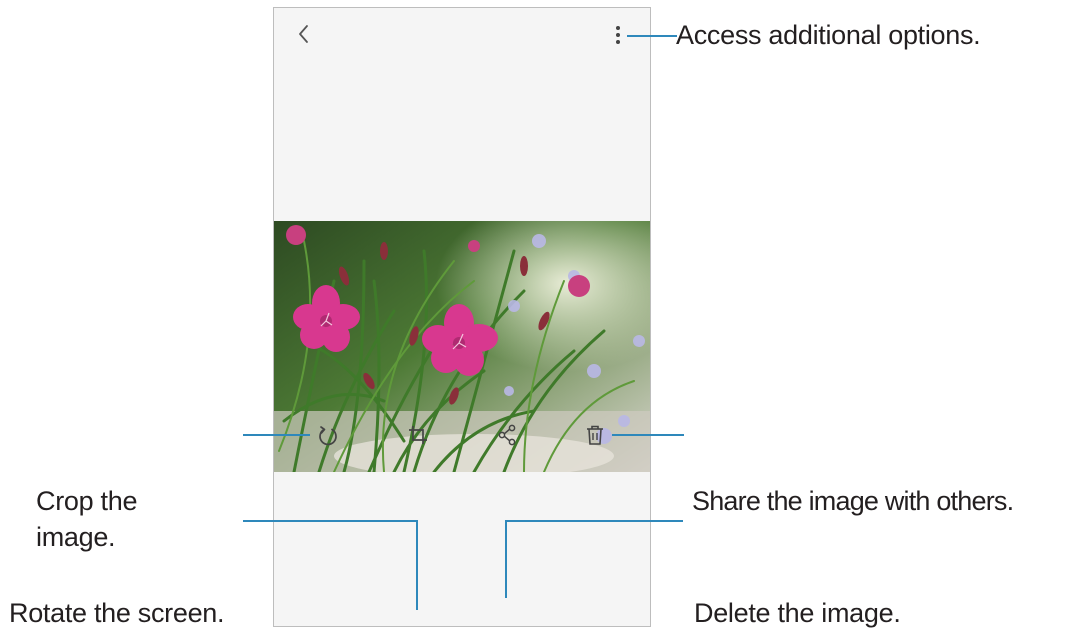 The image size is (1081, 635). What do you see at coordinates (828, 35) in the screenshot?
I see `more-options-label: Access additional options.` at bounding box center [828, 35].